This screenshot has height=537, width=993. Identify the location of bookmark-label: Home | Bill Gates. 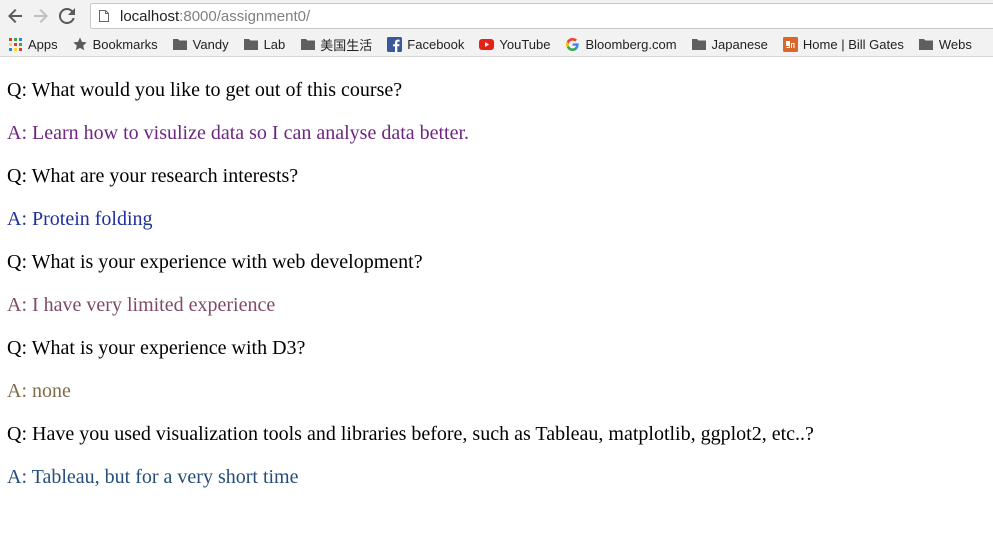
(853, 44).